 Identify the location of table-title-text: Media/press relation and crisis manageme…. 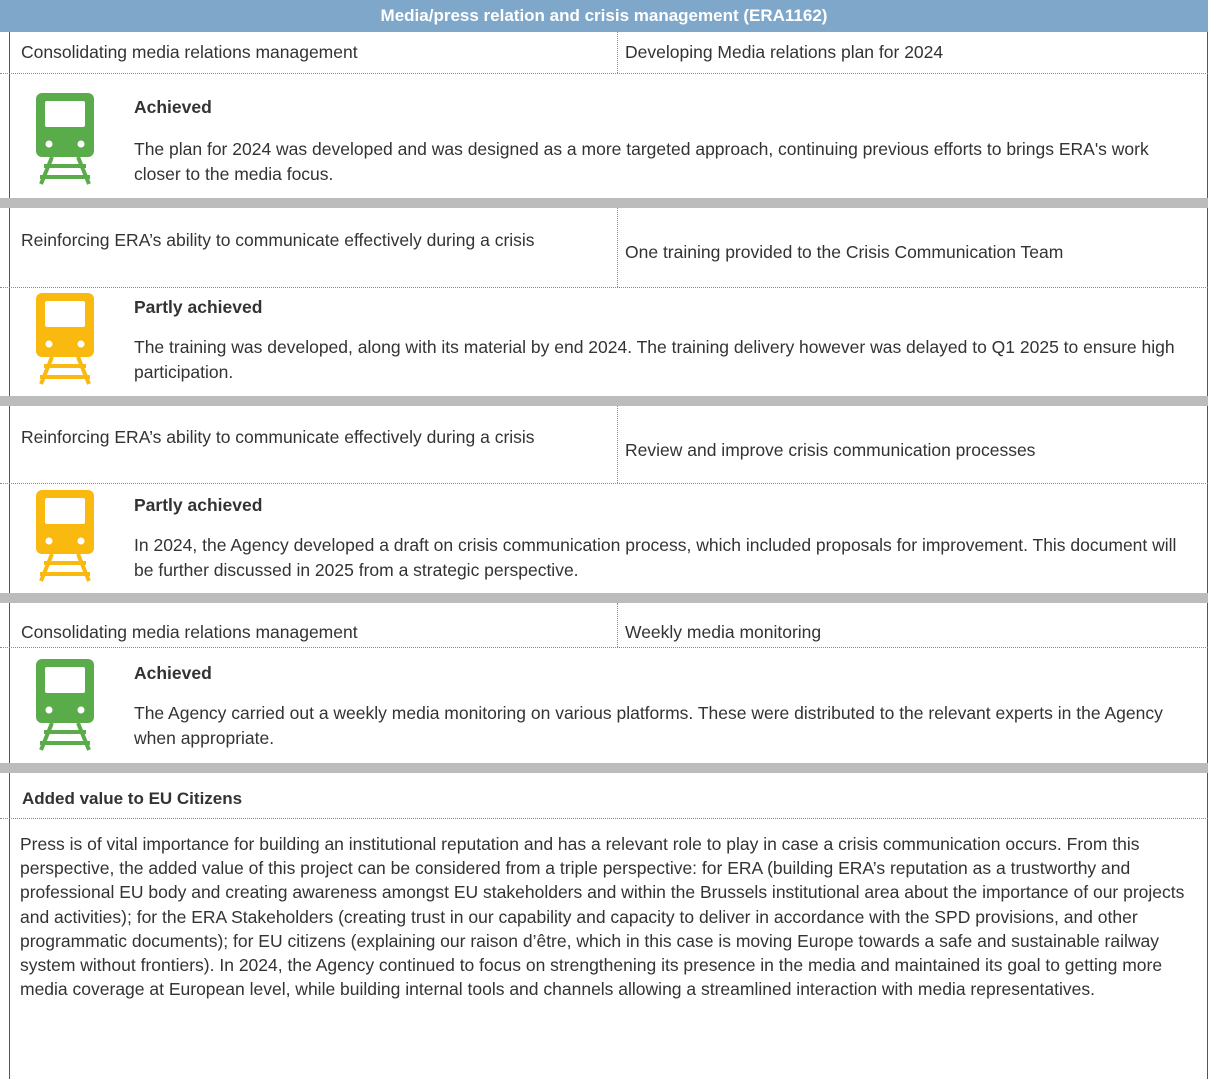
(604, 15).